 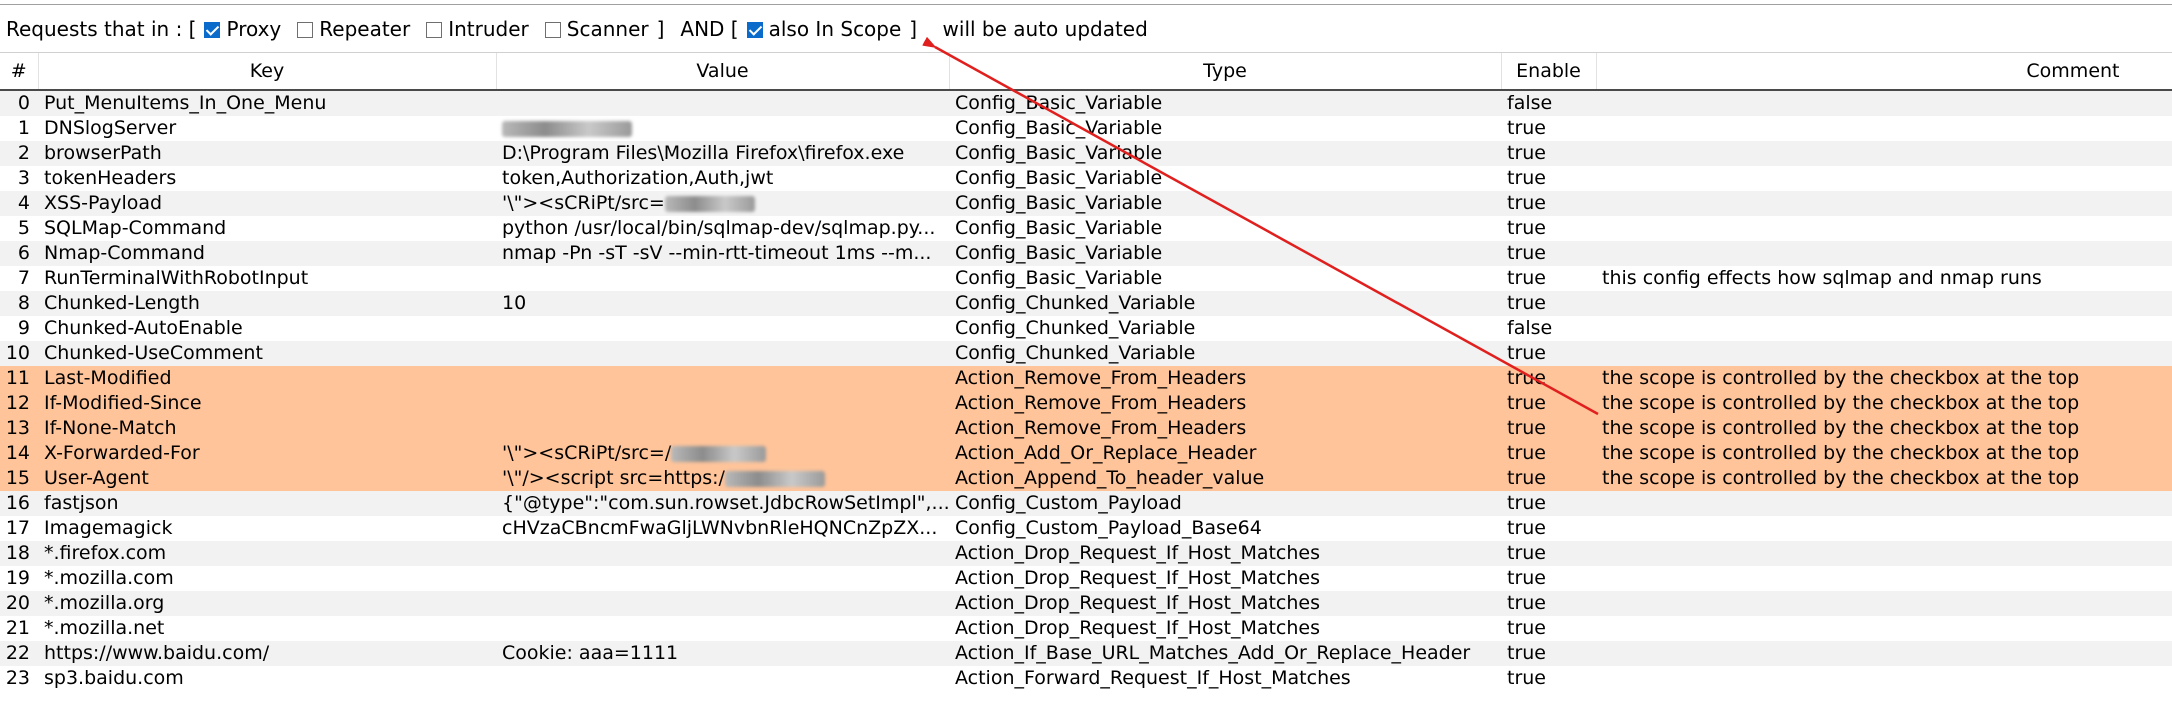 I want to click on proxy-checkbox: Proxy, so click(x=242, y=29).